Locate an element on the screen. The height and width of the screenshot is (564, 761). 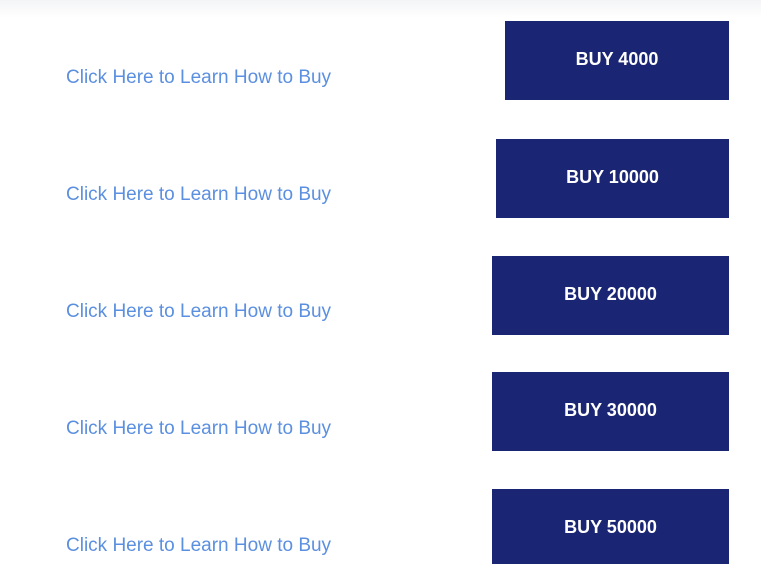
buy-10000-button: BUY 10000 is located at coordinates (612, 178).